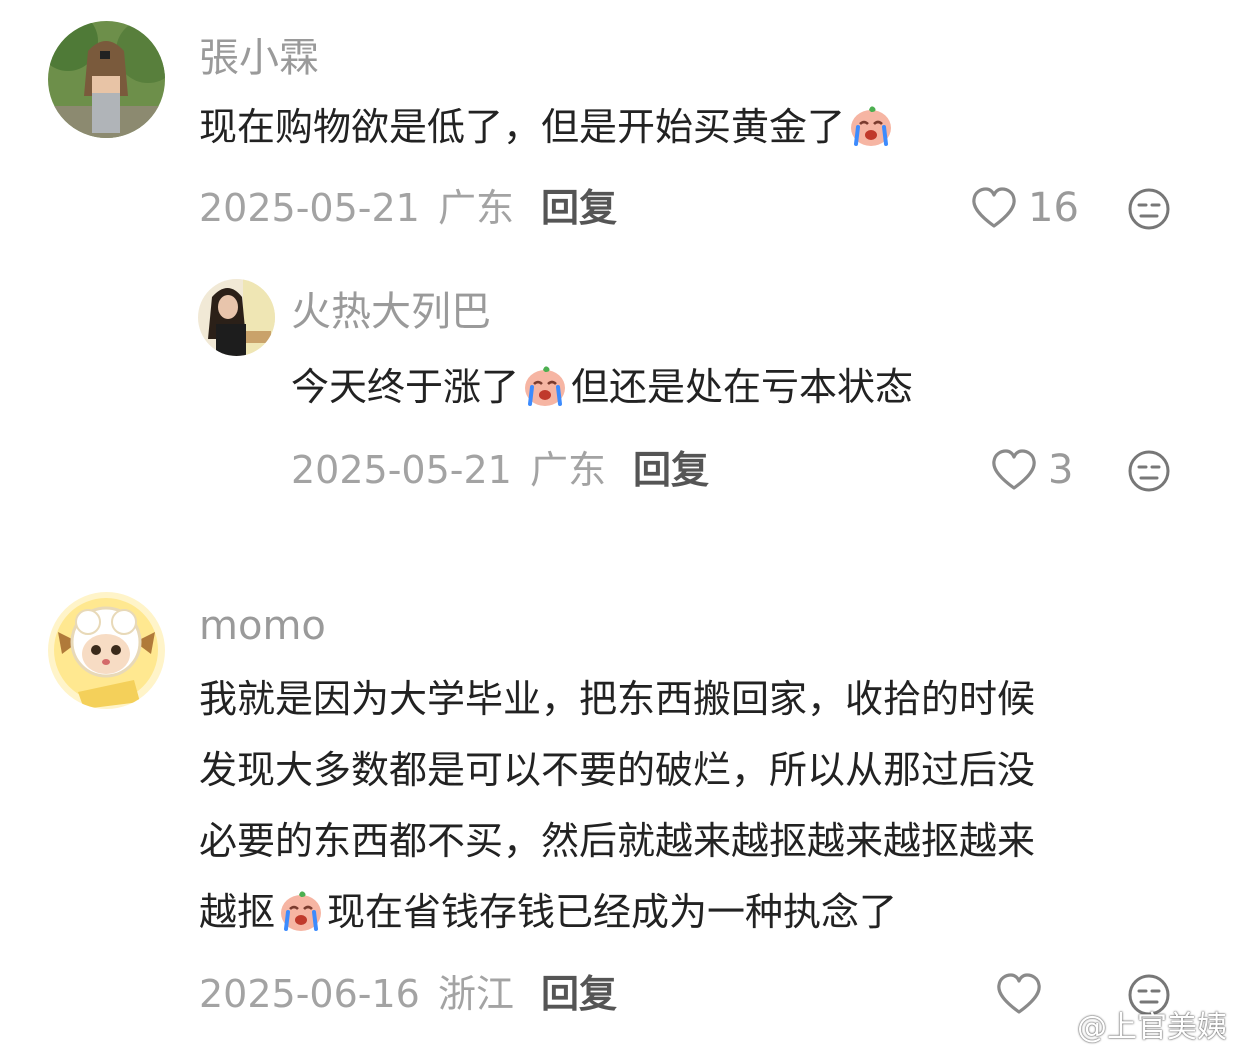 The height and width of the screenshot is (1054, 1241). What do you see at coordinates (475, 994) in the screenshot?
I see `comment-region: 浙江` at bounding box center [475, 994].